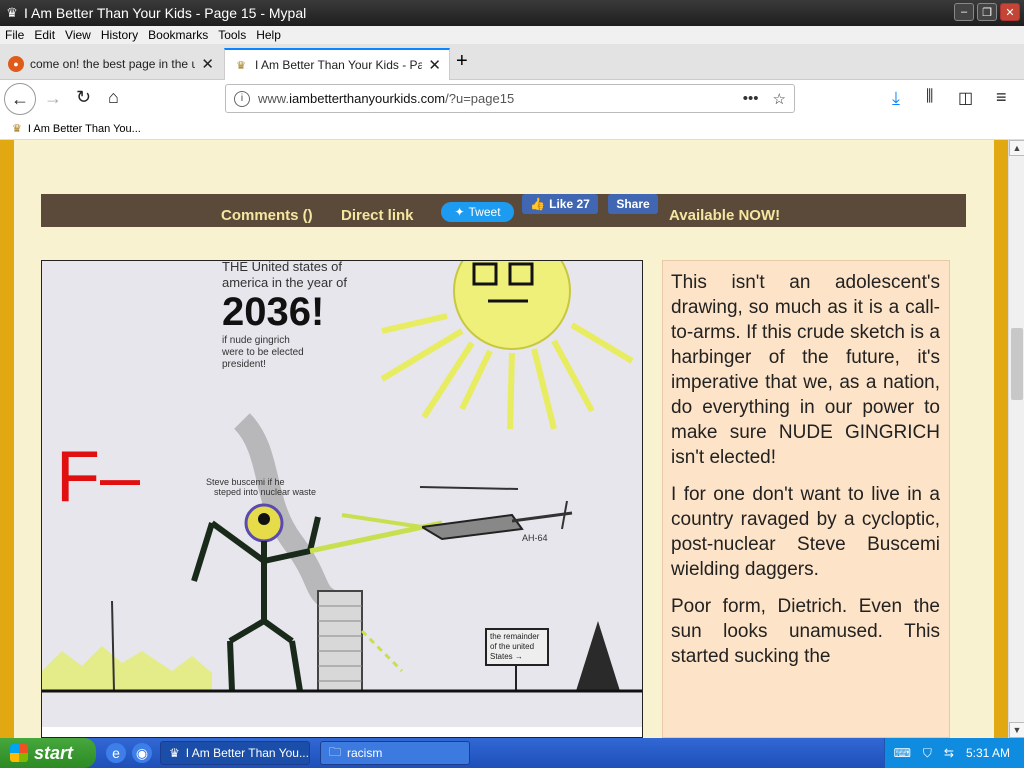 The width and height of the screenshot is (1024, 768). What do you see at coordinates (142, 753) in the screenshot?
I see `browser-icon: ◉` at bounding box center [142, 753].